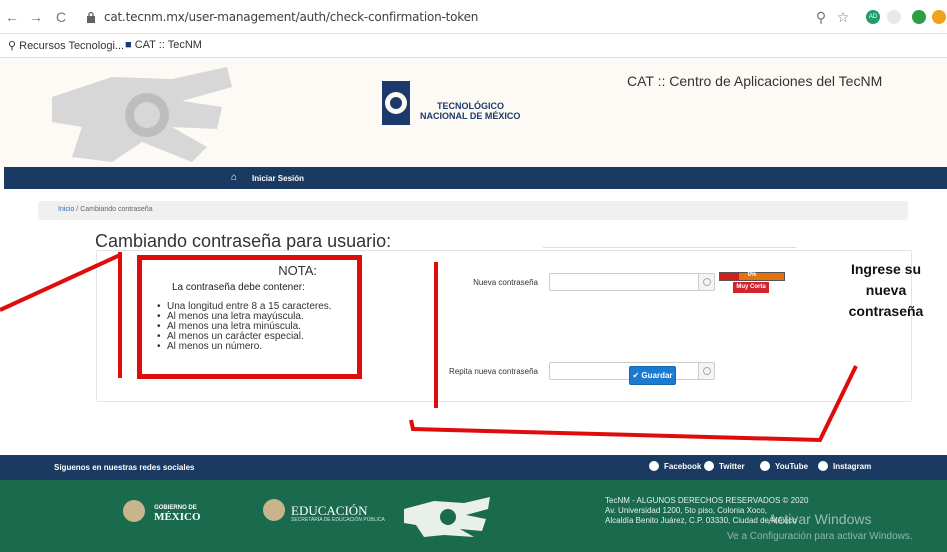 The height and width of the screenshot is (552, 947). Describe the element at coordinates (652, 375) in the screenshot. I see `save-button: ✔ Guardar` at that location.